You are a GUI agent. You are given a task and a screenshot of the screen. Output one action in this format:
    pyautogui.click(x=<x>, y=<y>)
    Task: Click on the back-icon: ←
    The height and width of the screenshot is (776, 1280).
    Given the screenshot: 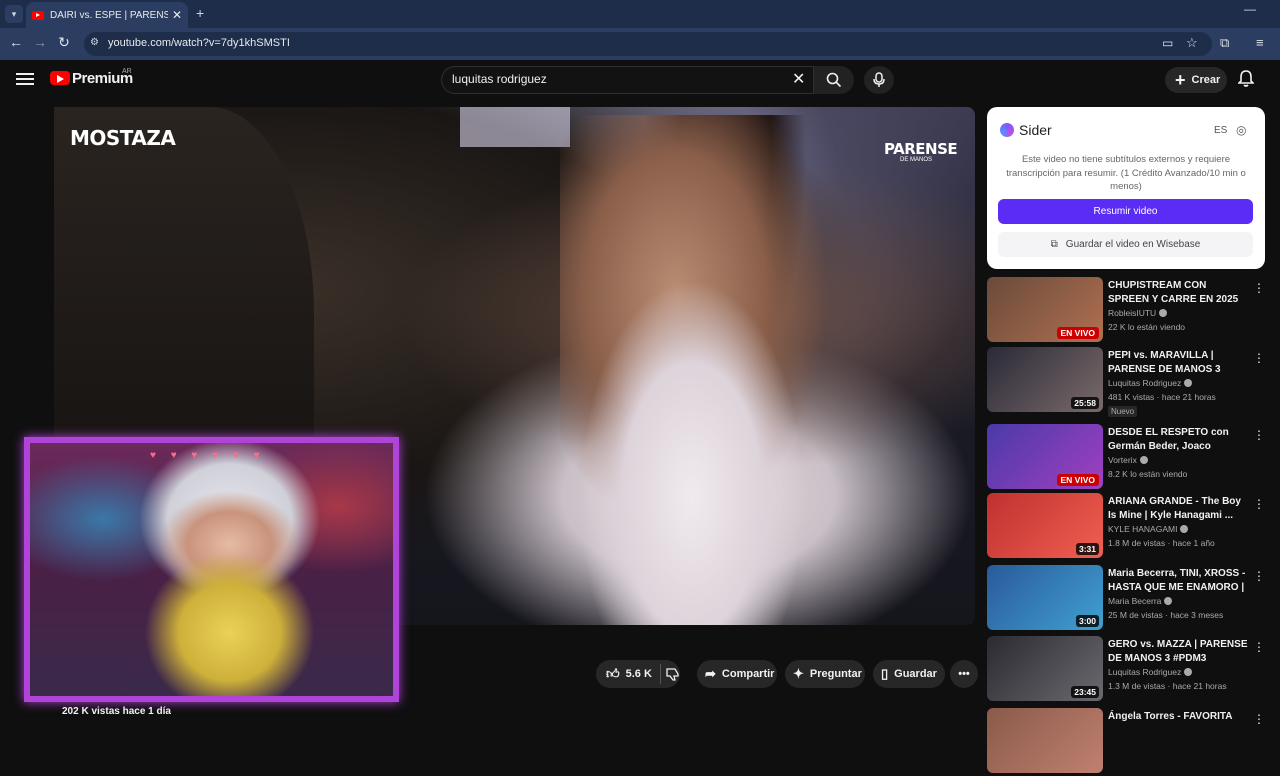 What is the action you would take?
    pyautogui.click(x=16, y=42)
    